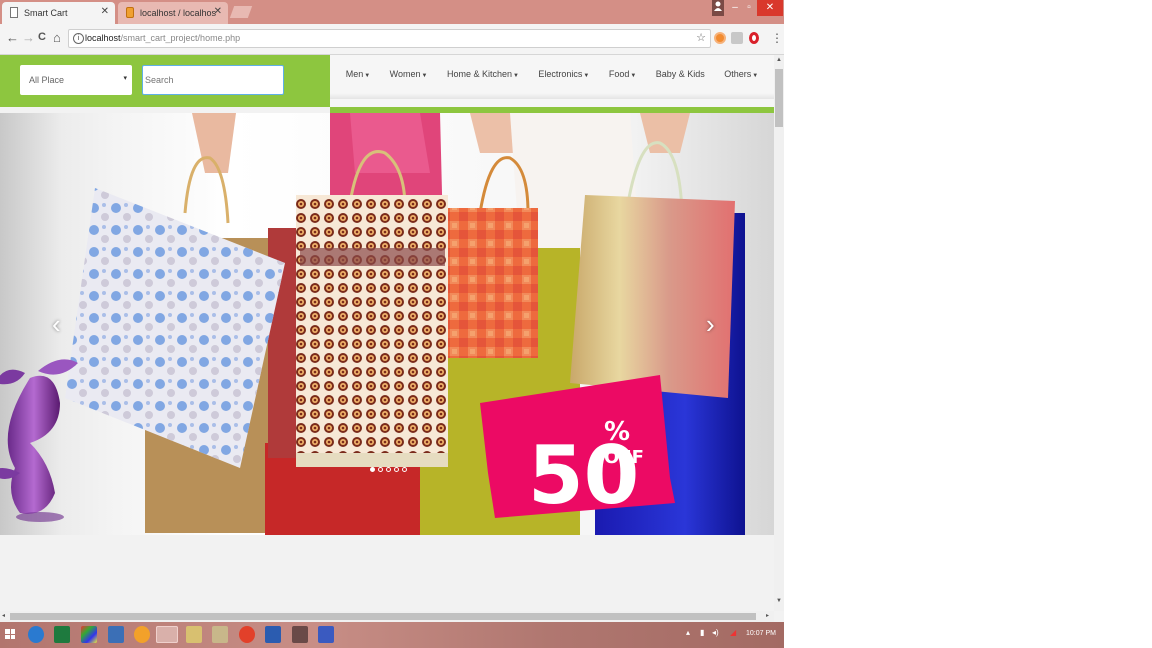 This screenshot has width=1152, height=648. What do you see at coordinates (3, 615) in the screenshot?
I see `scroll-left-icon: ◂` at bounding box center [3, 615].